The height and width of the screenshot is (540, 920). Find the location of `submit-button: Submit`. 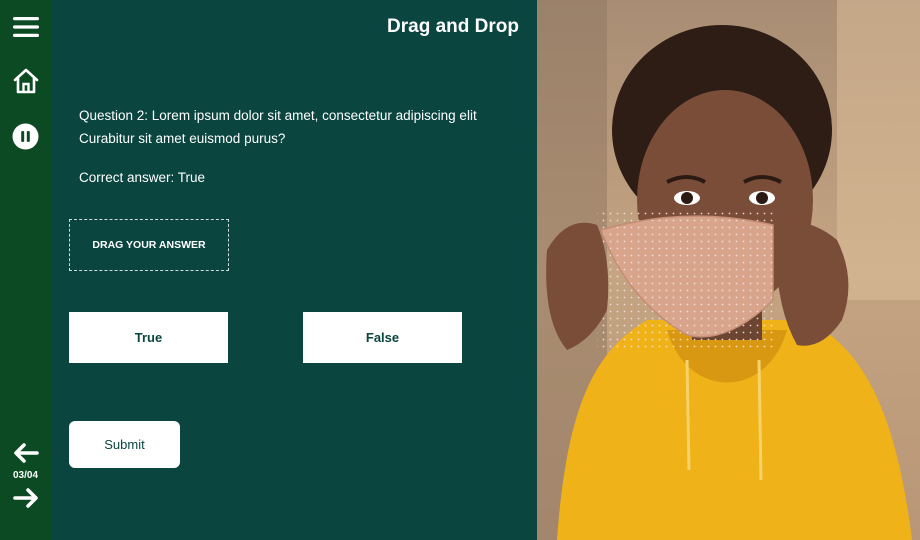

submit-button: Submit is located at coordinates (124, 444).